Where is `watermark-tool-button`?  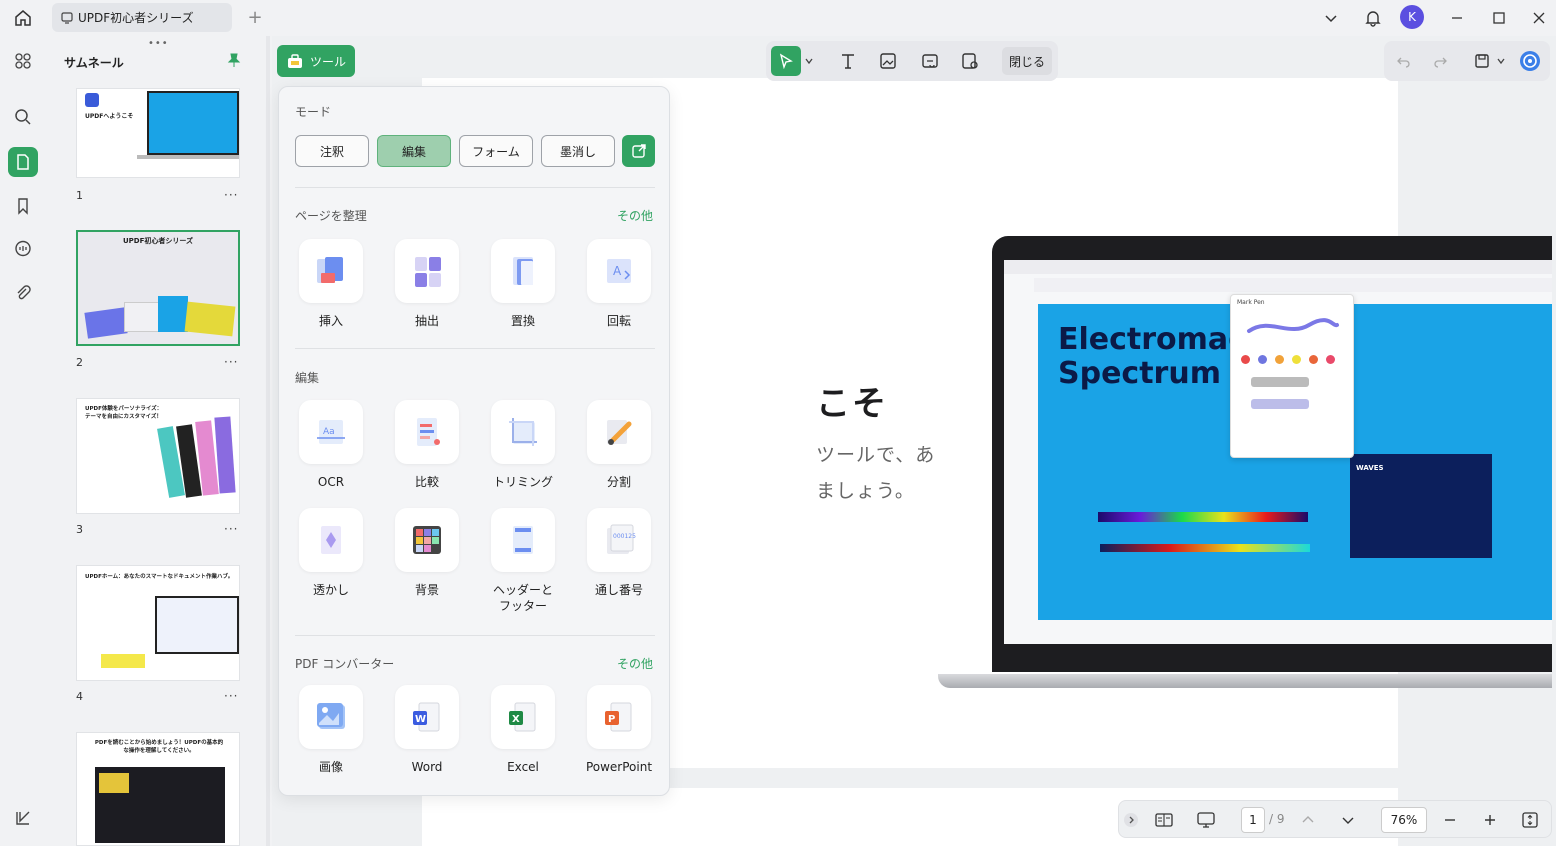 watermark-tool-button is located at coordinates (970, 61).